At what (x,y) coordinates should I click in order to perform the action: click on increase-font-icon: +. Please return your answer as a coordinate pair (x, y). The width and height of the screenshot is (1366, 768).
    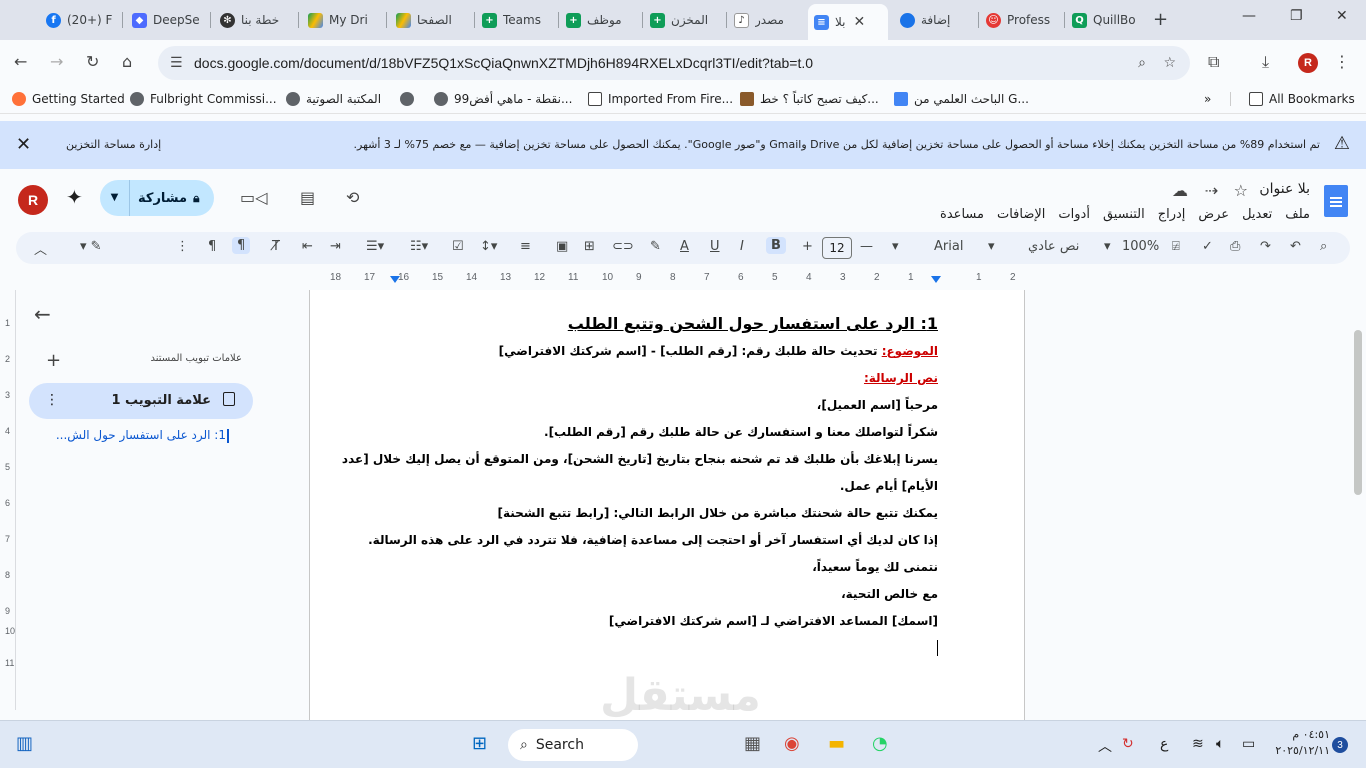
    Looking at the image, I should click on (807, 246).